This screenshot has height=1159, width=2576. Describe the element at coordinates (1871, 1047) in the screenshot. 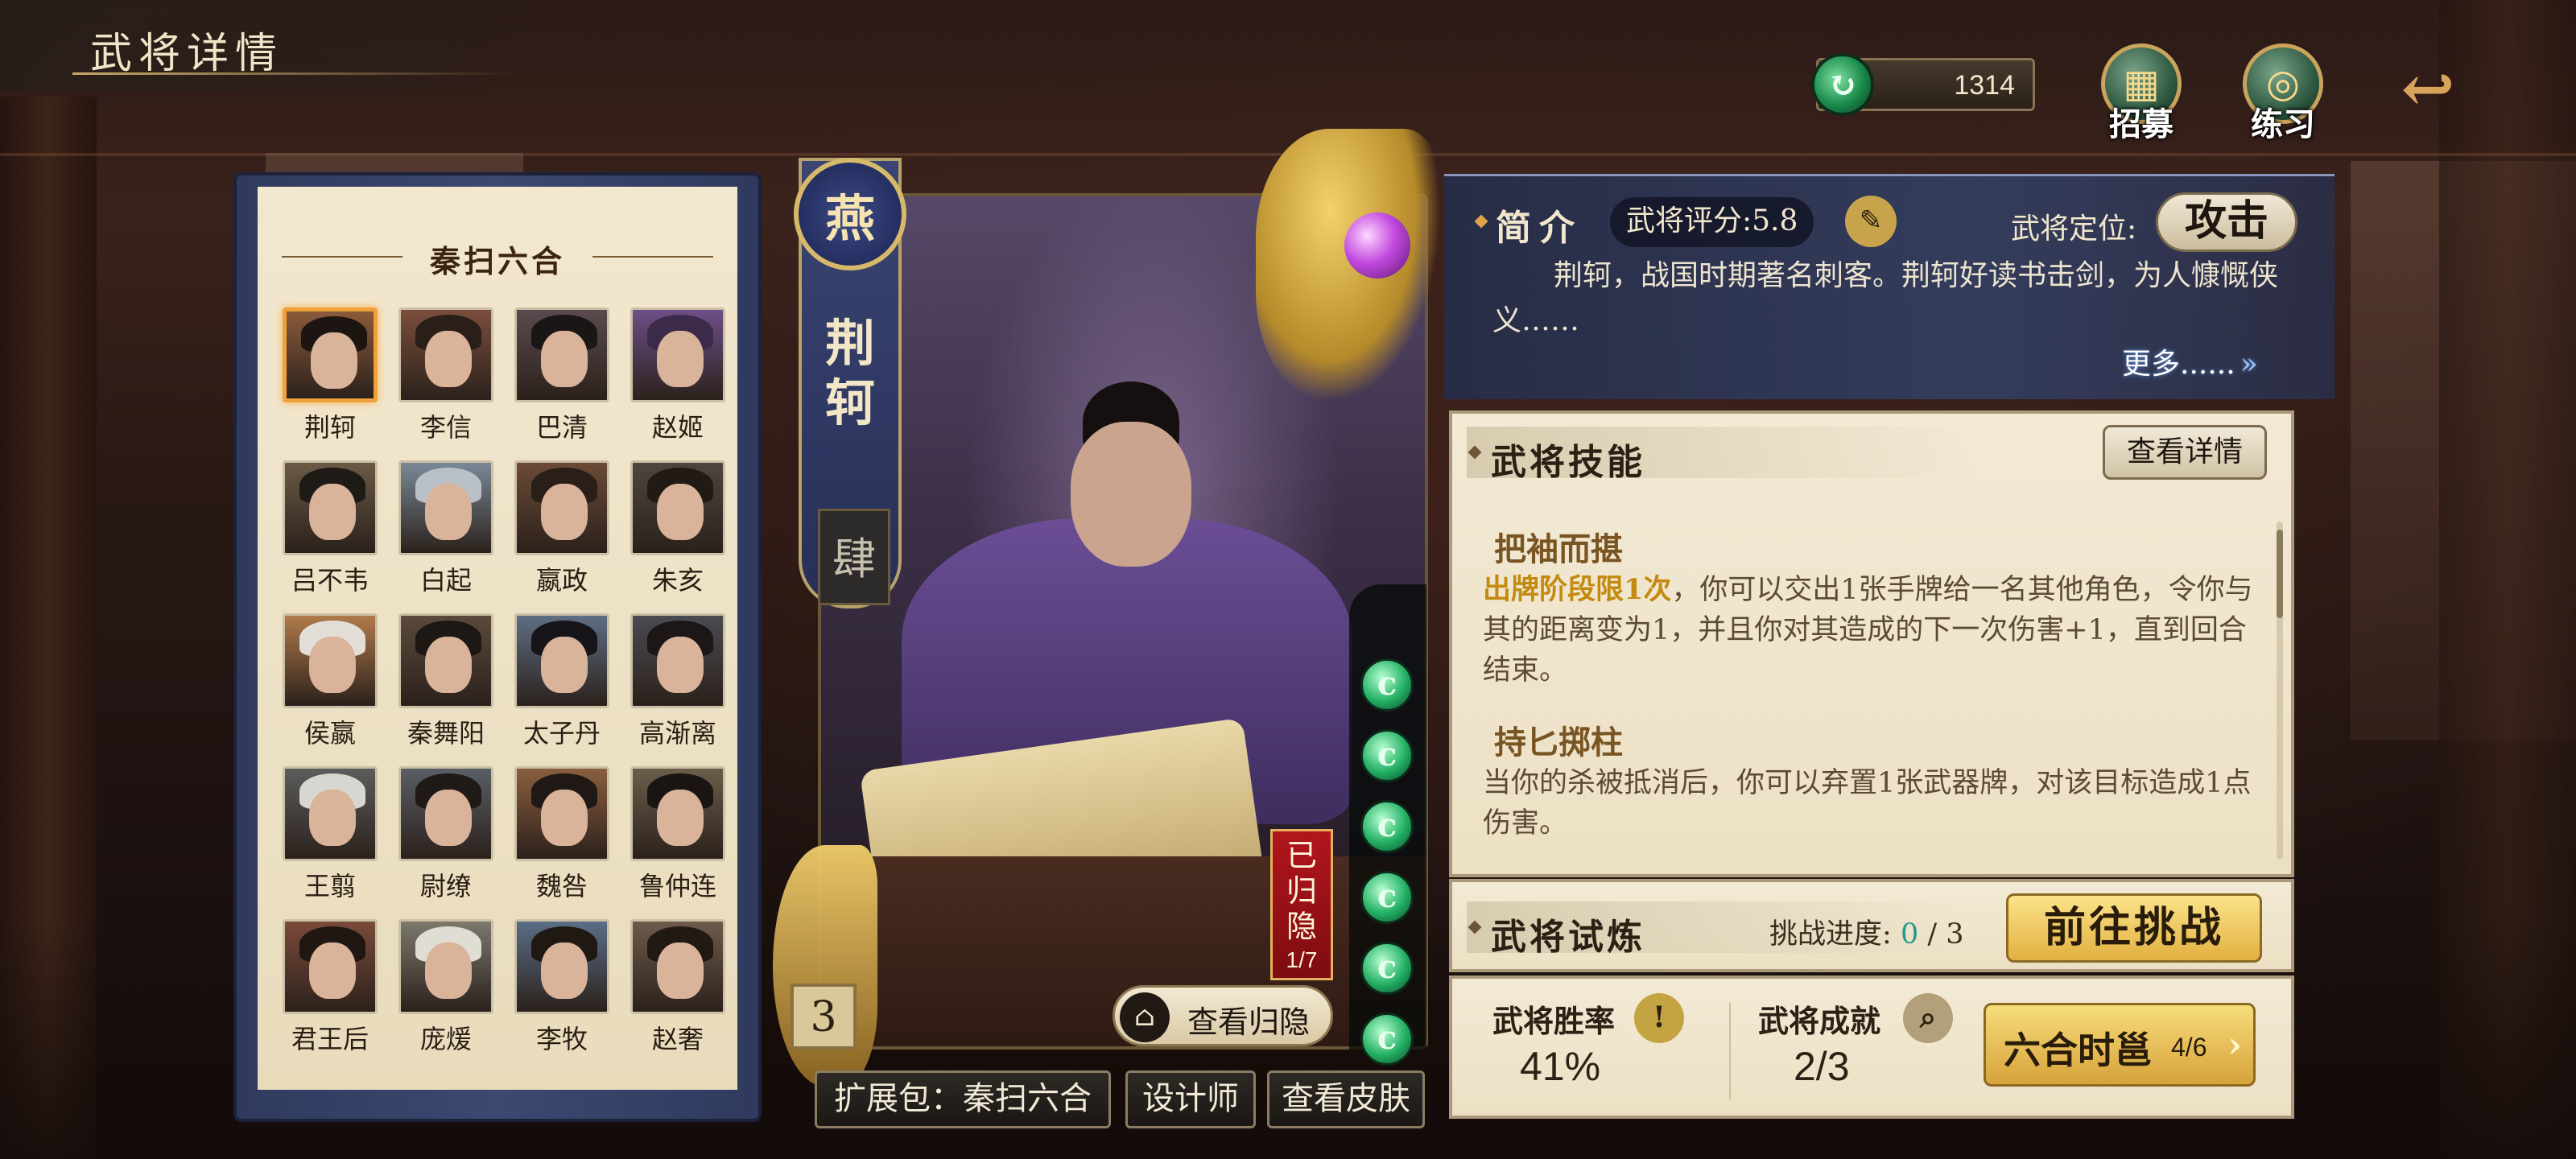

I see `stats-panel: 武将胜率 ! 41% 武将成就 ⌕ 2/3 六合时邕 4/6 ›` at that location.